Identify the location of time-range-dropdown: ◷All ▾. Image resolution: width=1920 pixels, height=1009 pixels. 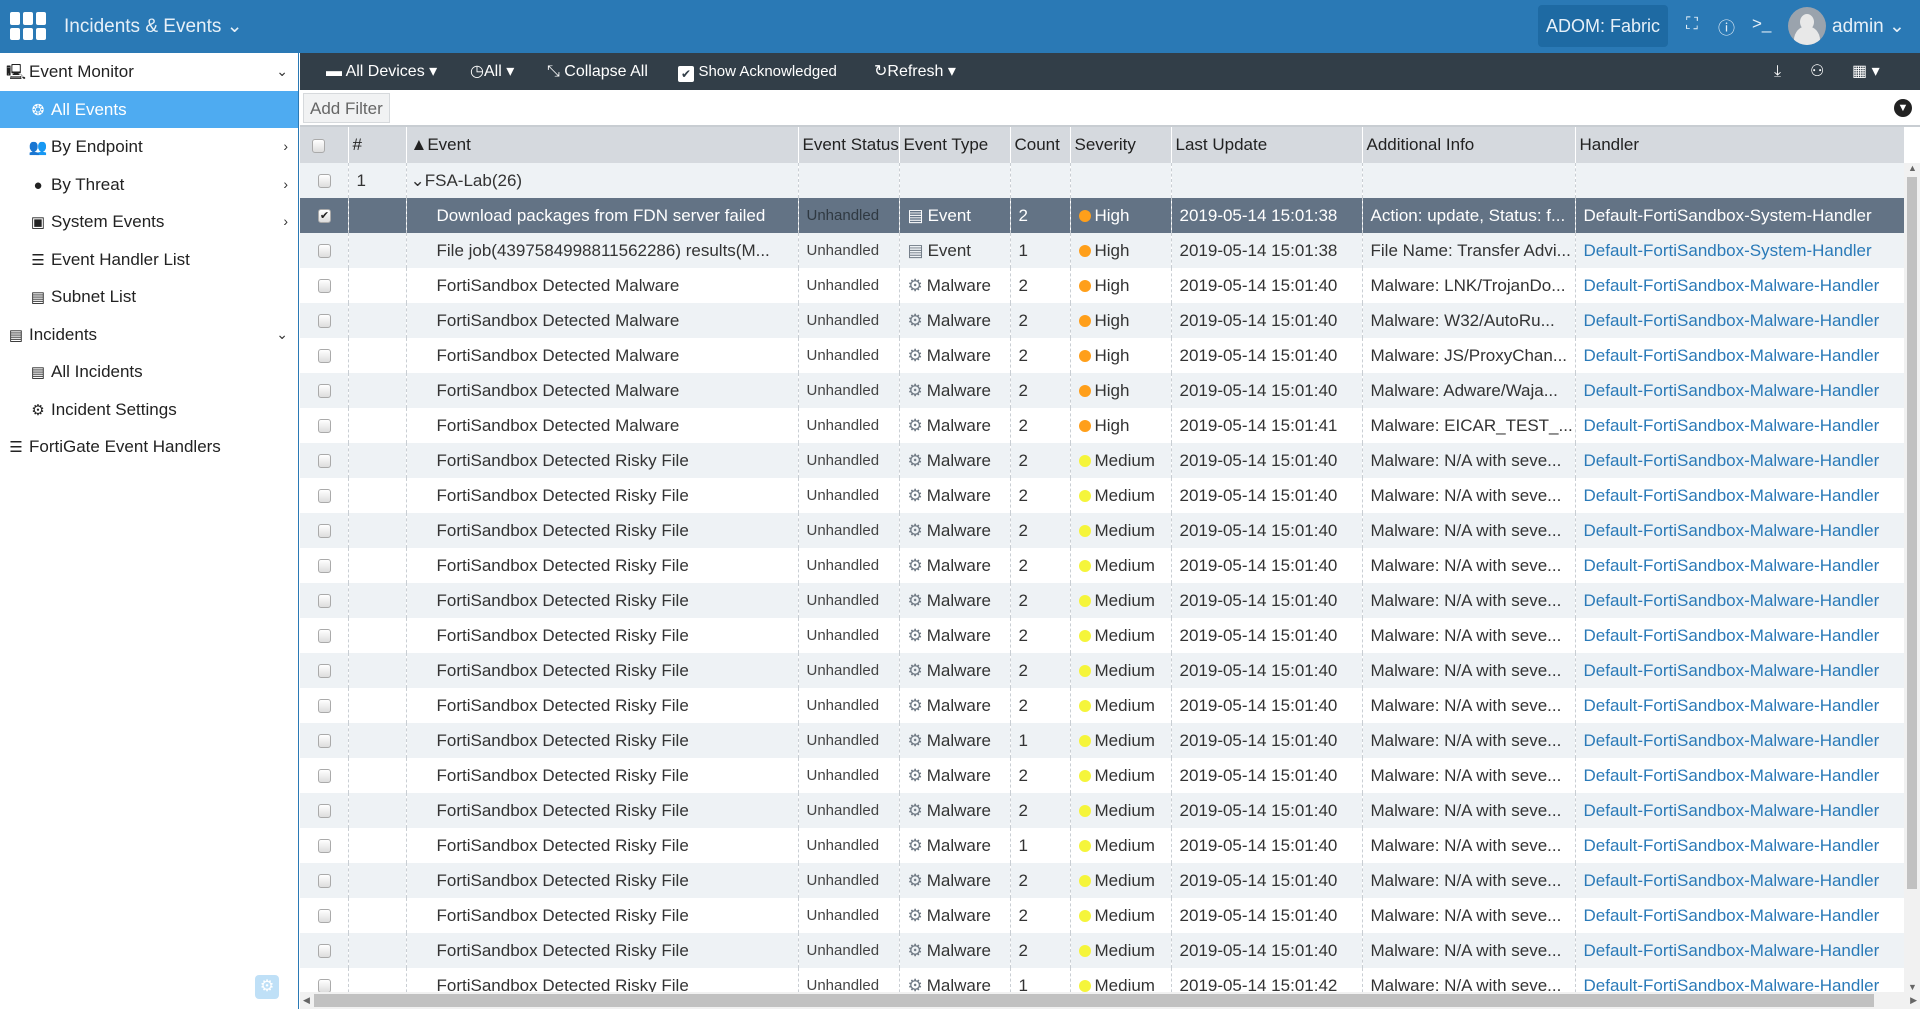
(492, 71).